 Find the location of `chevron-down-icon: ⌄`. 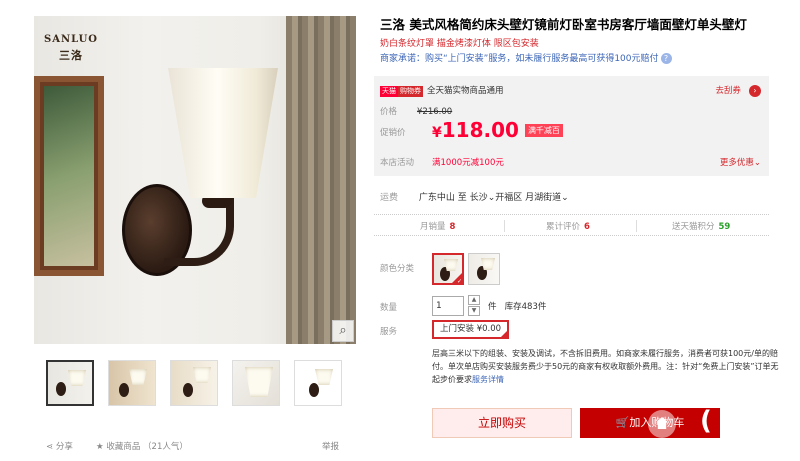

chevron-down-icon: ⌄ is located at coordinates (757, 163).